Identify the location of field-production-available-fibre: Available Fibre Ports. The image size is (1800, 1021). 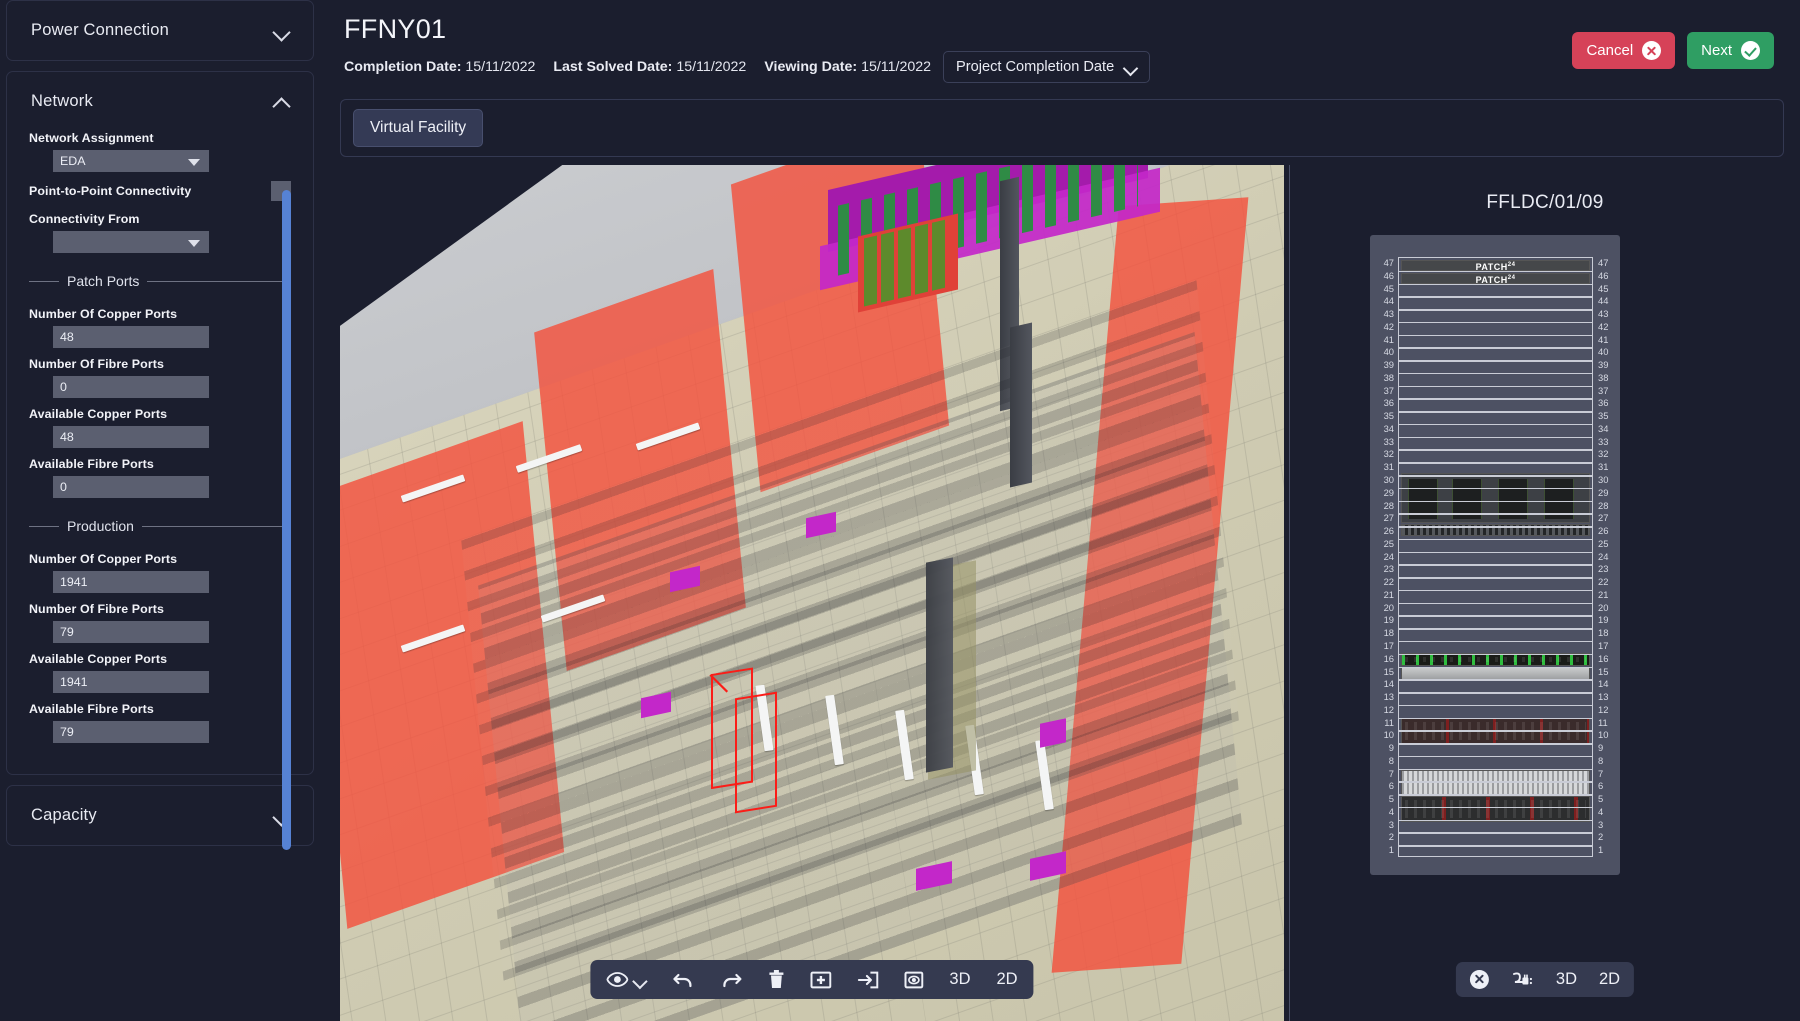
(160, 722).